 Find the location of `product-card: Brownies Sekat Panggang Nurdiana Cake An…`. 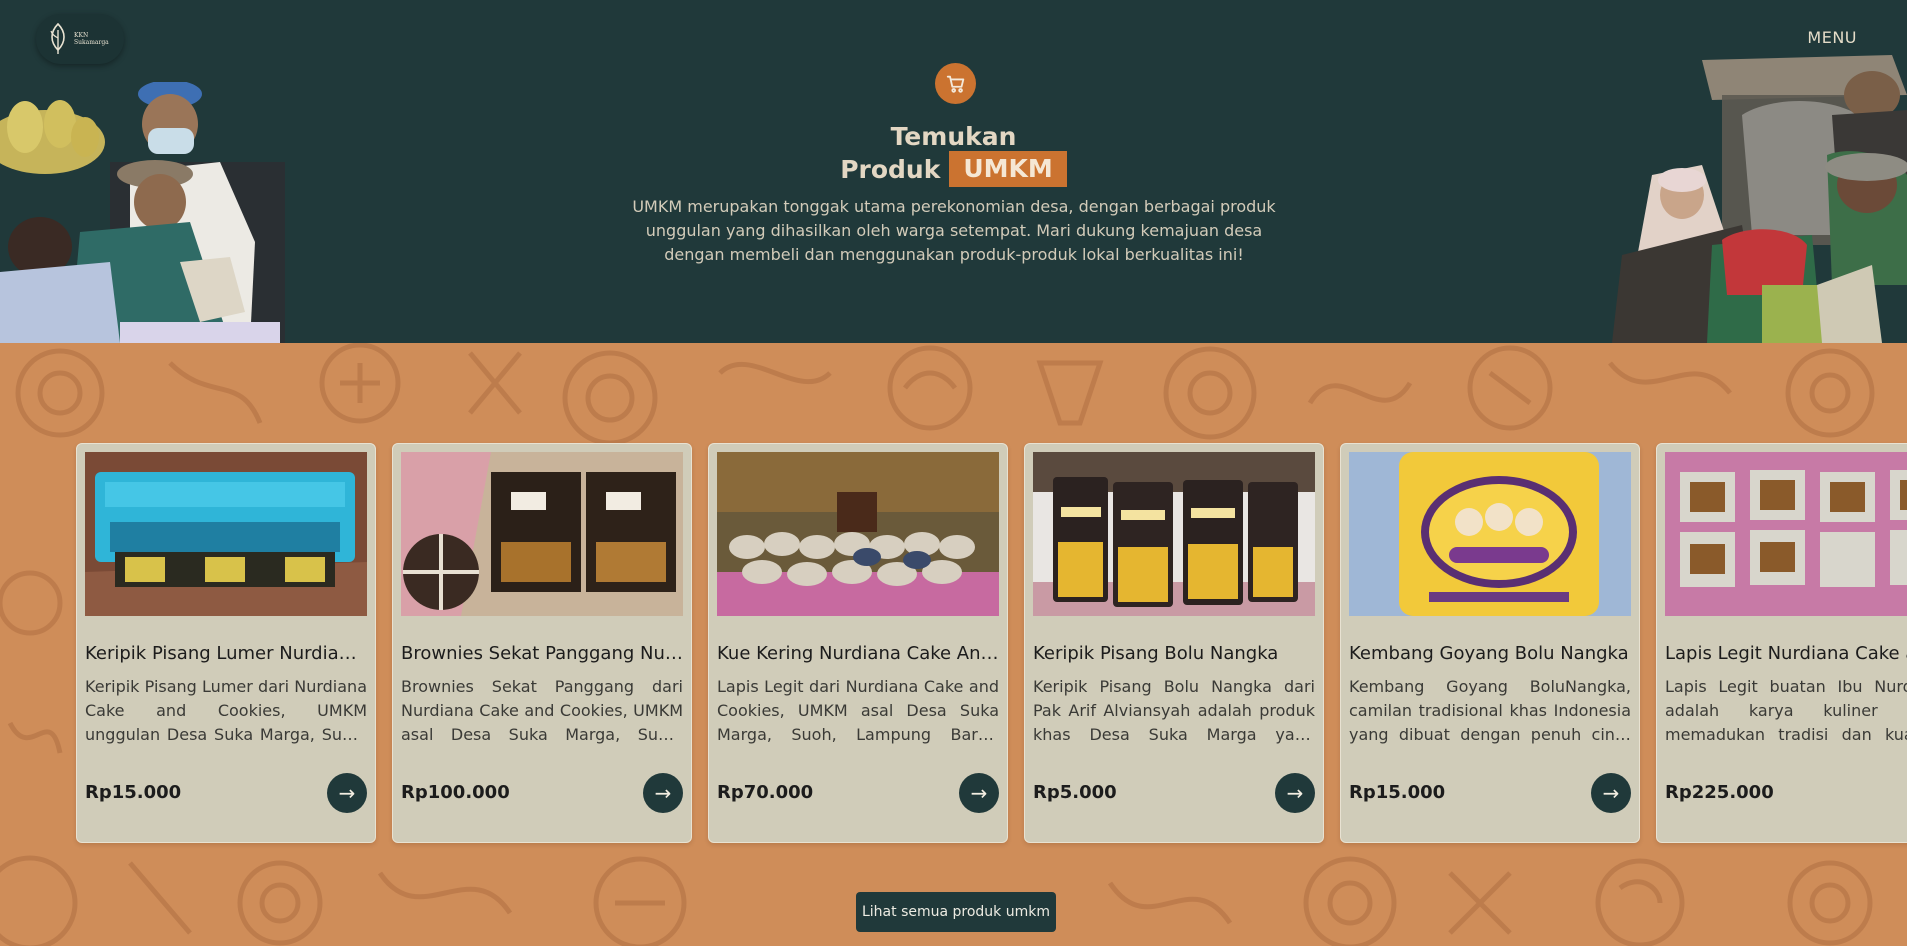

product-card: Brownies Sekat Panggang Nurdiana Cake An… is located at coordinates (542, 643).